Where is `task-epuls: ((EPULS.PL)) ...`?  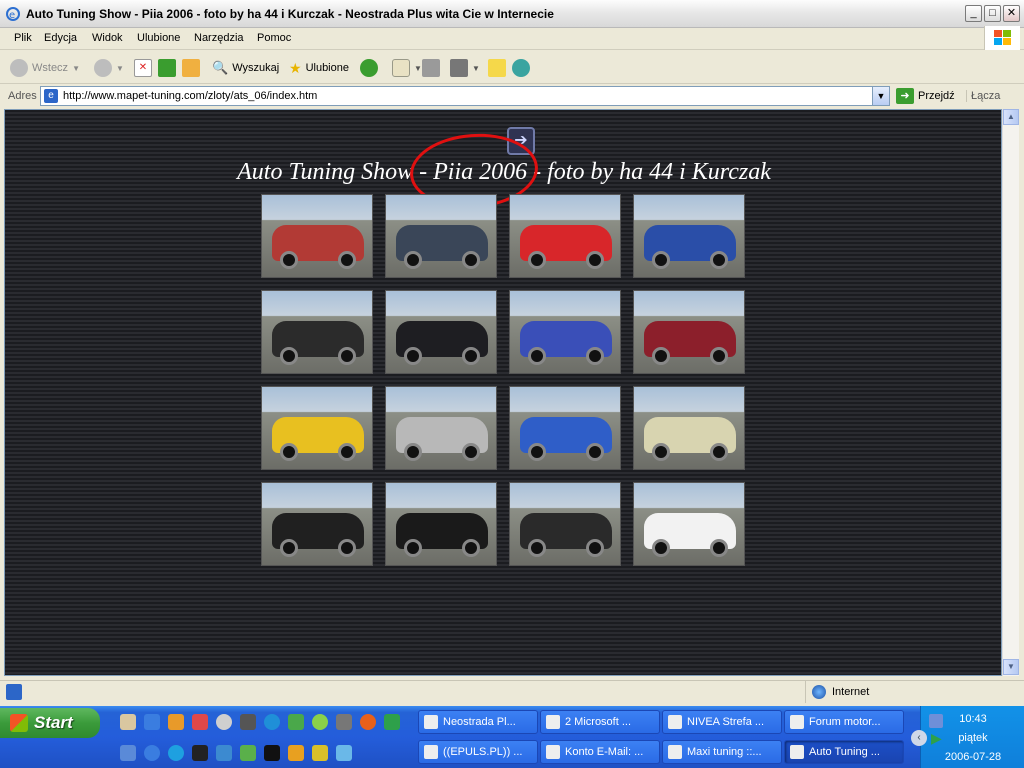
task-epuls: ((EPULS.PL)) ... is located at coordinates (478, 752).